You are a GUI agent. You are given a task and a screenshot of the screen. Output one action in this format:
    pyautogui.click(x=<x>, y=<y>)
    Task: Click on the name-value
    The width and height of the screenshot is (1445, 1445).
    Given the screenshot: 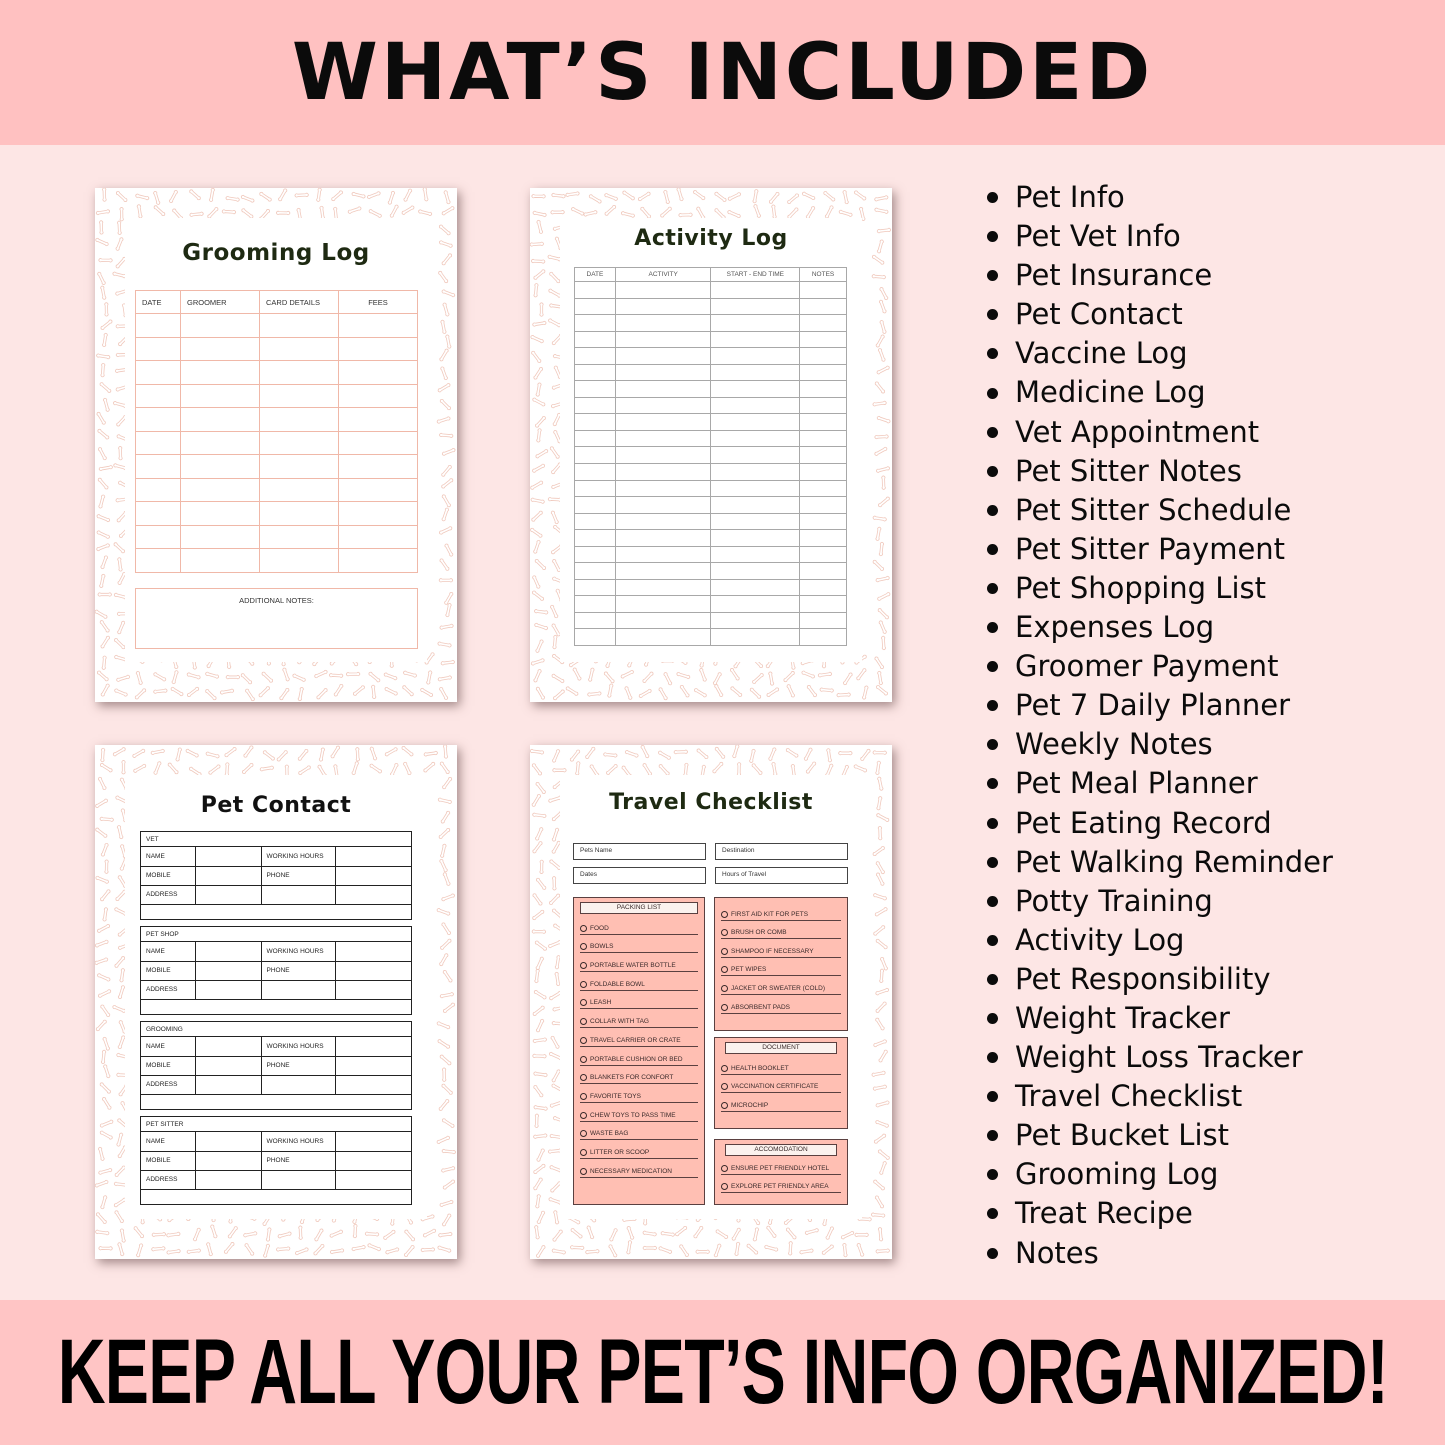 What is the action you would take?
    pyautogui.click(x=228, y=1047)
    